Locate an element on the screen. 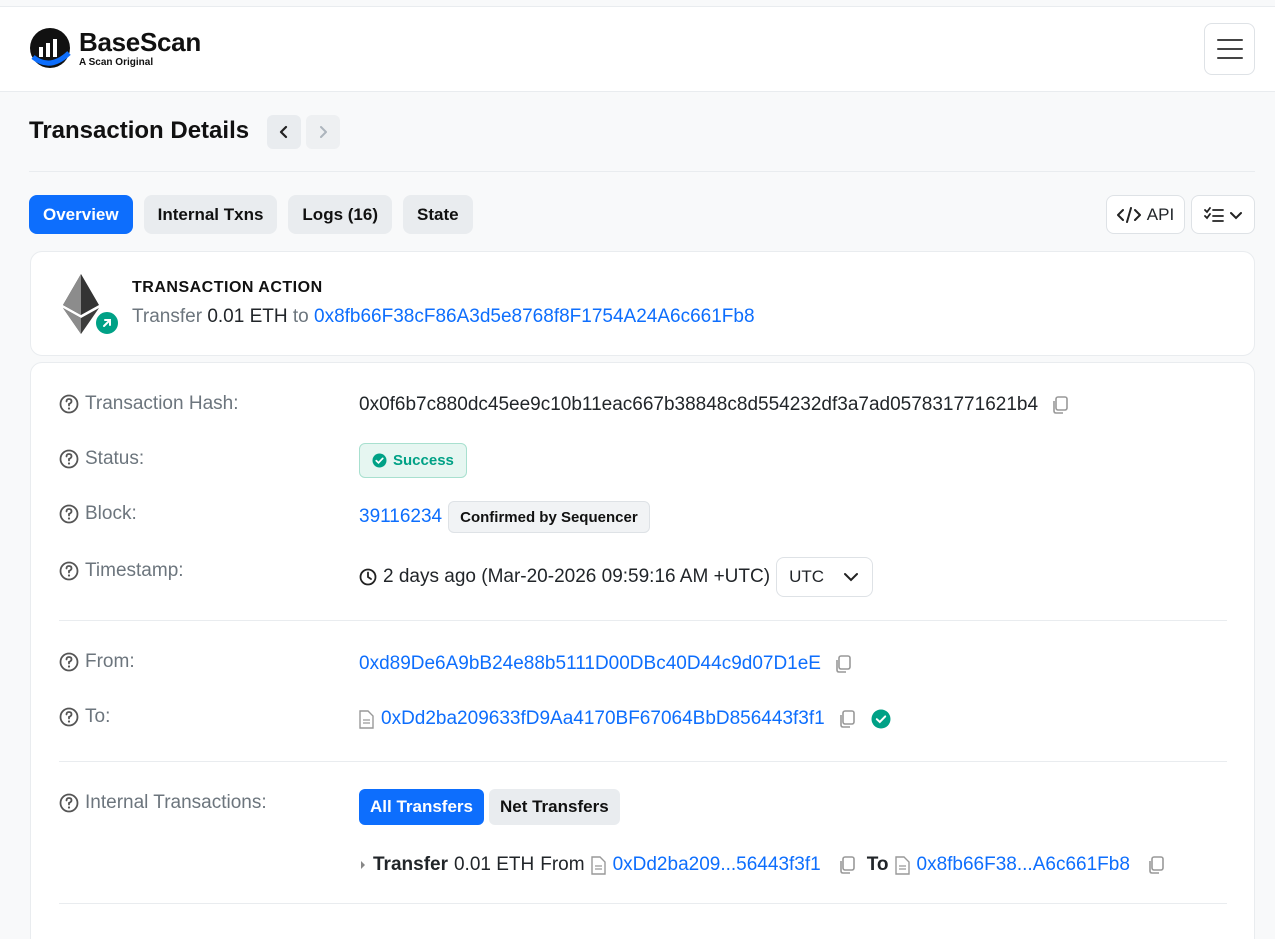 This screenshot has width=1275, height=939. next-transaction-button is located at coordinates (323, 132).